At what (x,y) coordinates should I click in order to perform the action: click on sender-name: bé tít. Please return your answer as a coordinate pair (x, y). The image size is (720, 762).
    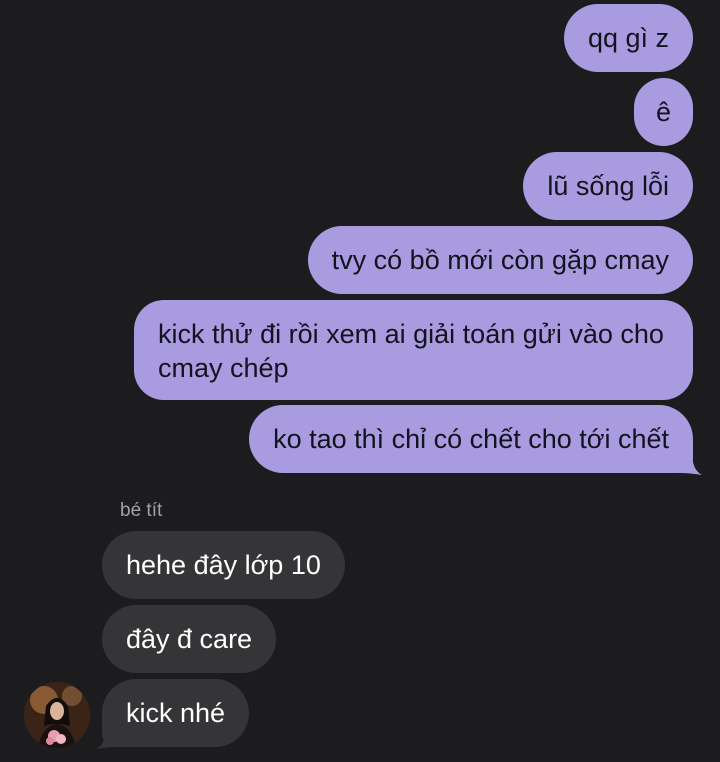
    Looking at the image, I should click on (141, 510).